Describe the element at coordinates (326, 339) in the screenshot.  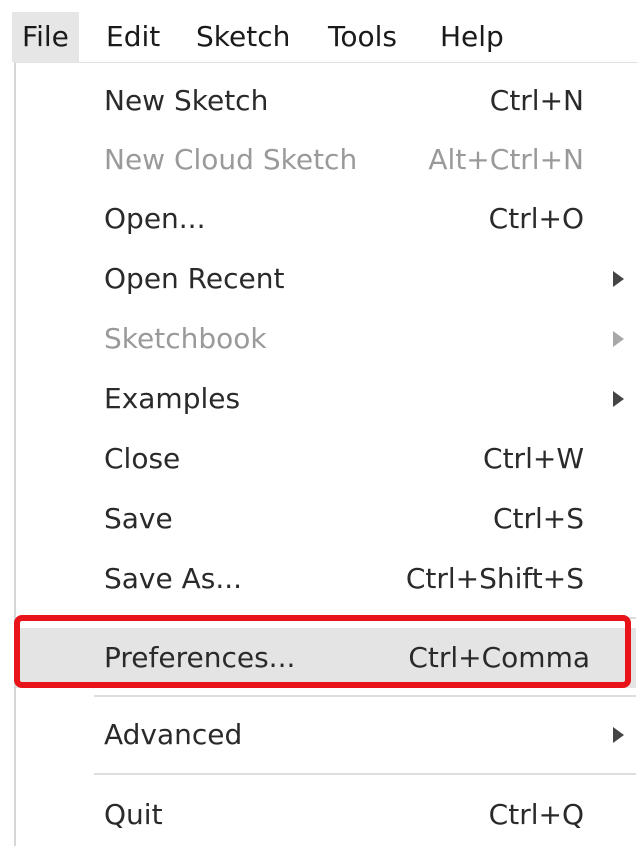
I see `menu-item-sketchbook: Sketchbook` at that location.